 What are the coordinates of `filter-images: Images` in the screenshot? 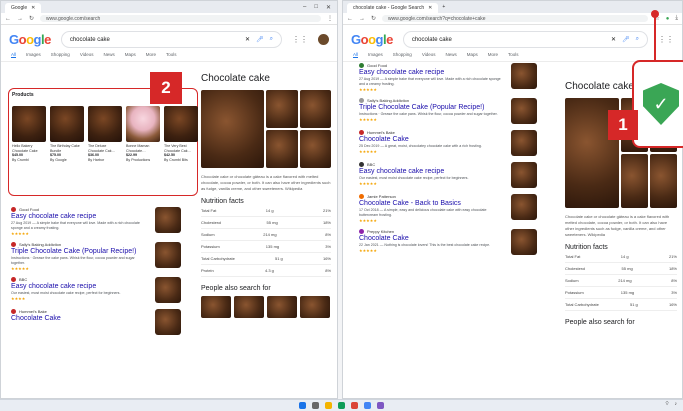 It's located at (33, 55).